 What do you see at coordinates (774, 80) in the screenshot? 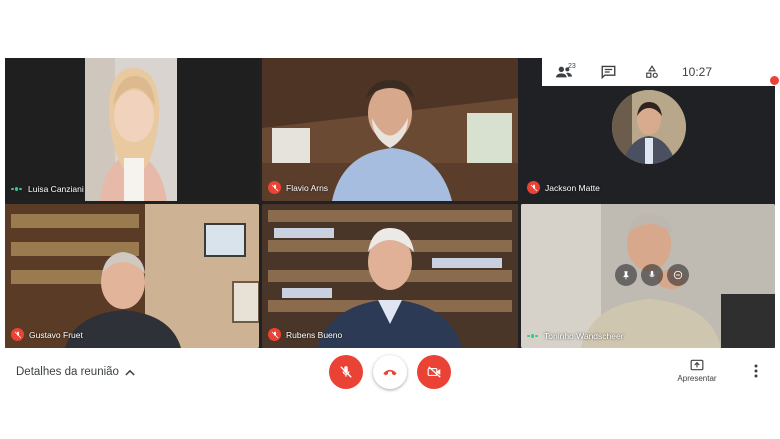
I see `notification-badge` at bounding box center [774, 80].